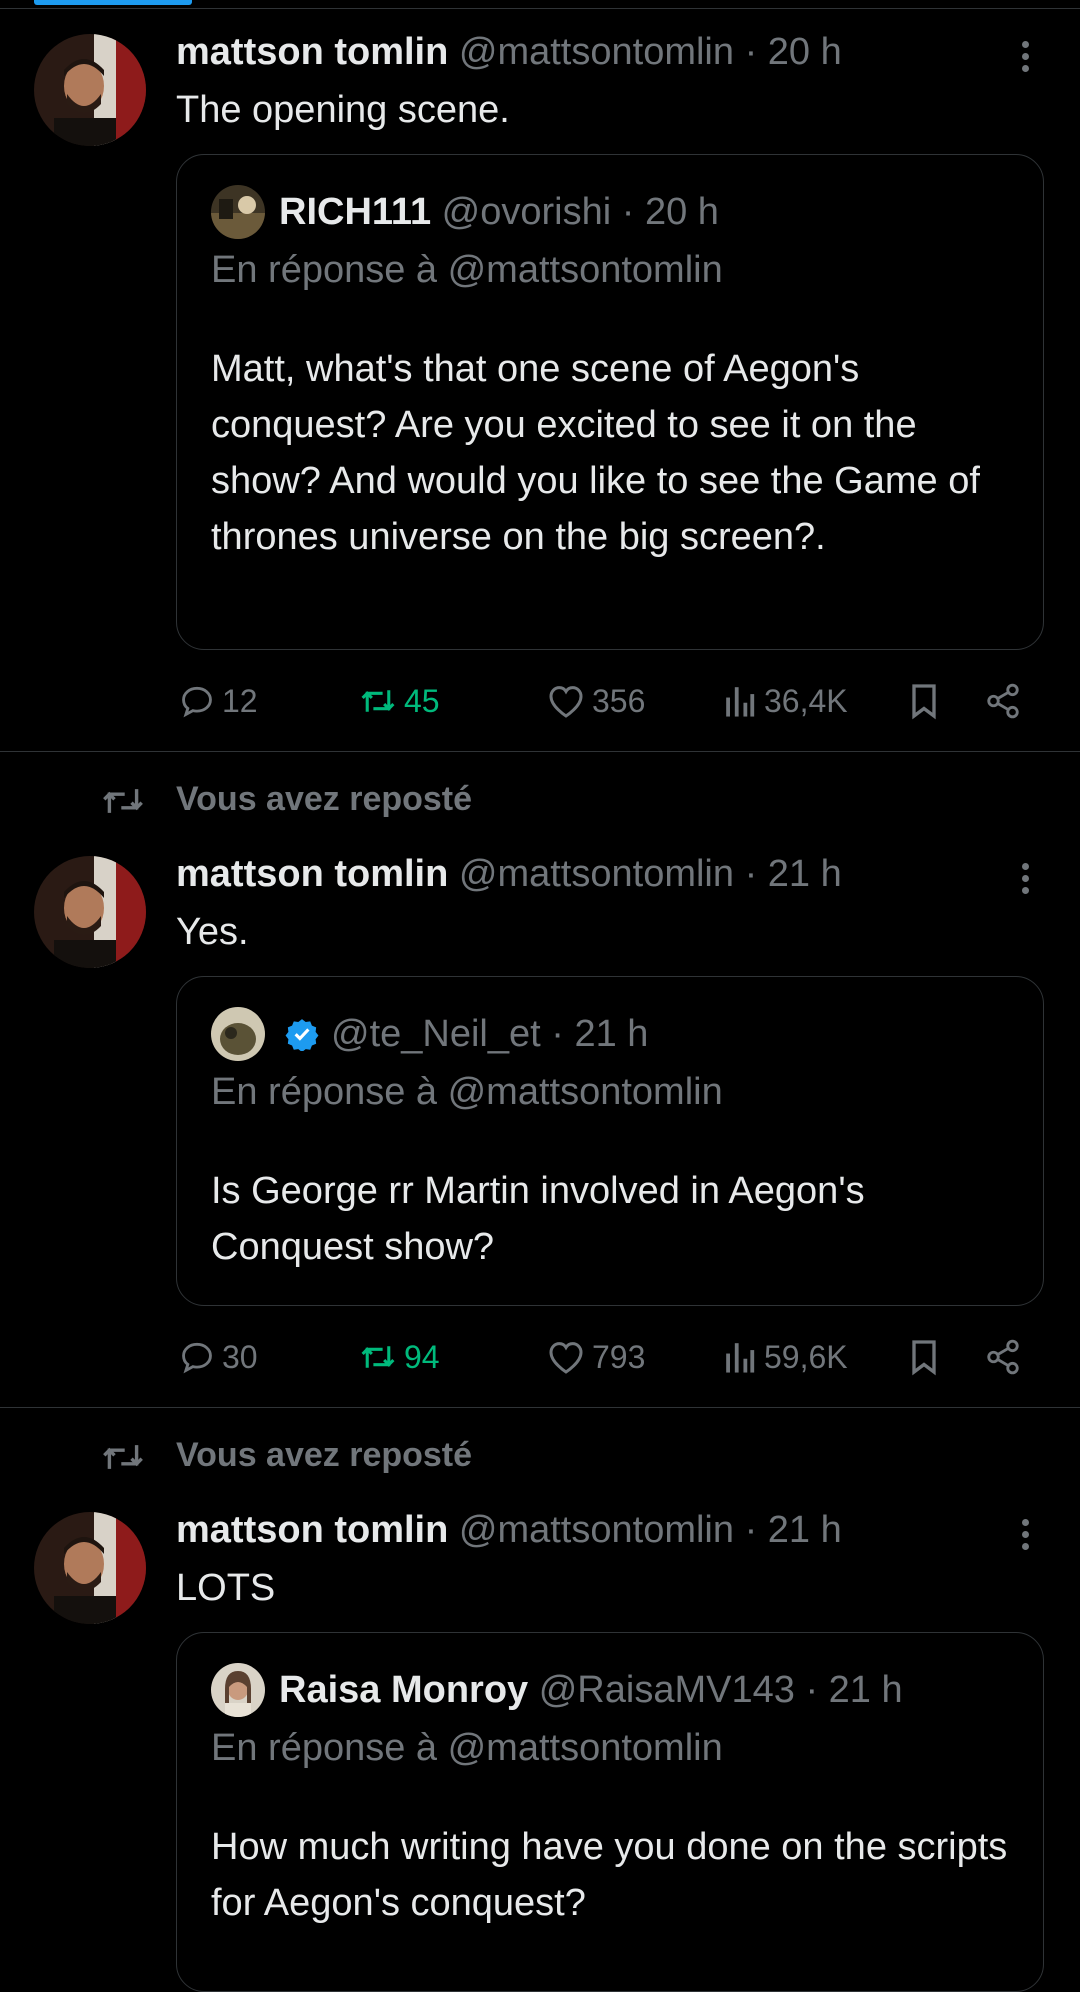  I want to click on repost-count: 94, so click(422, 1356).